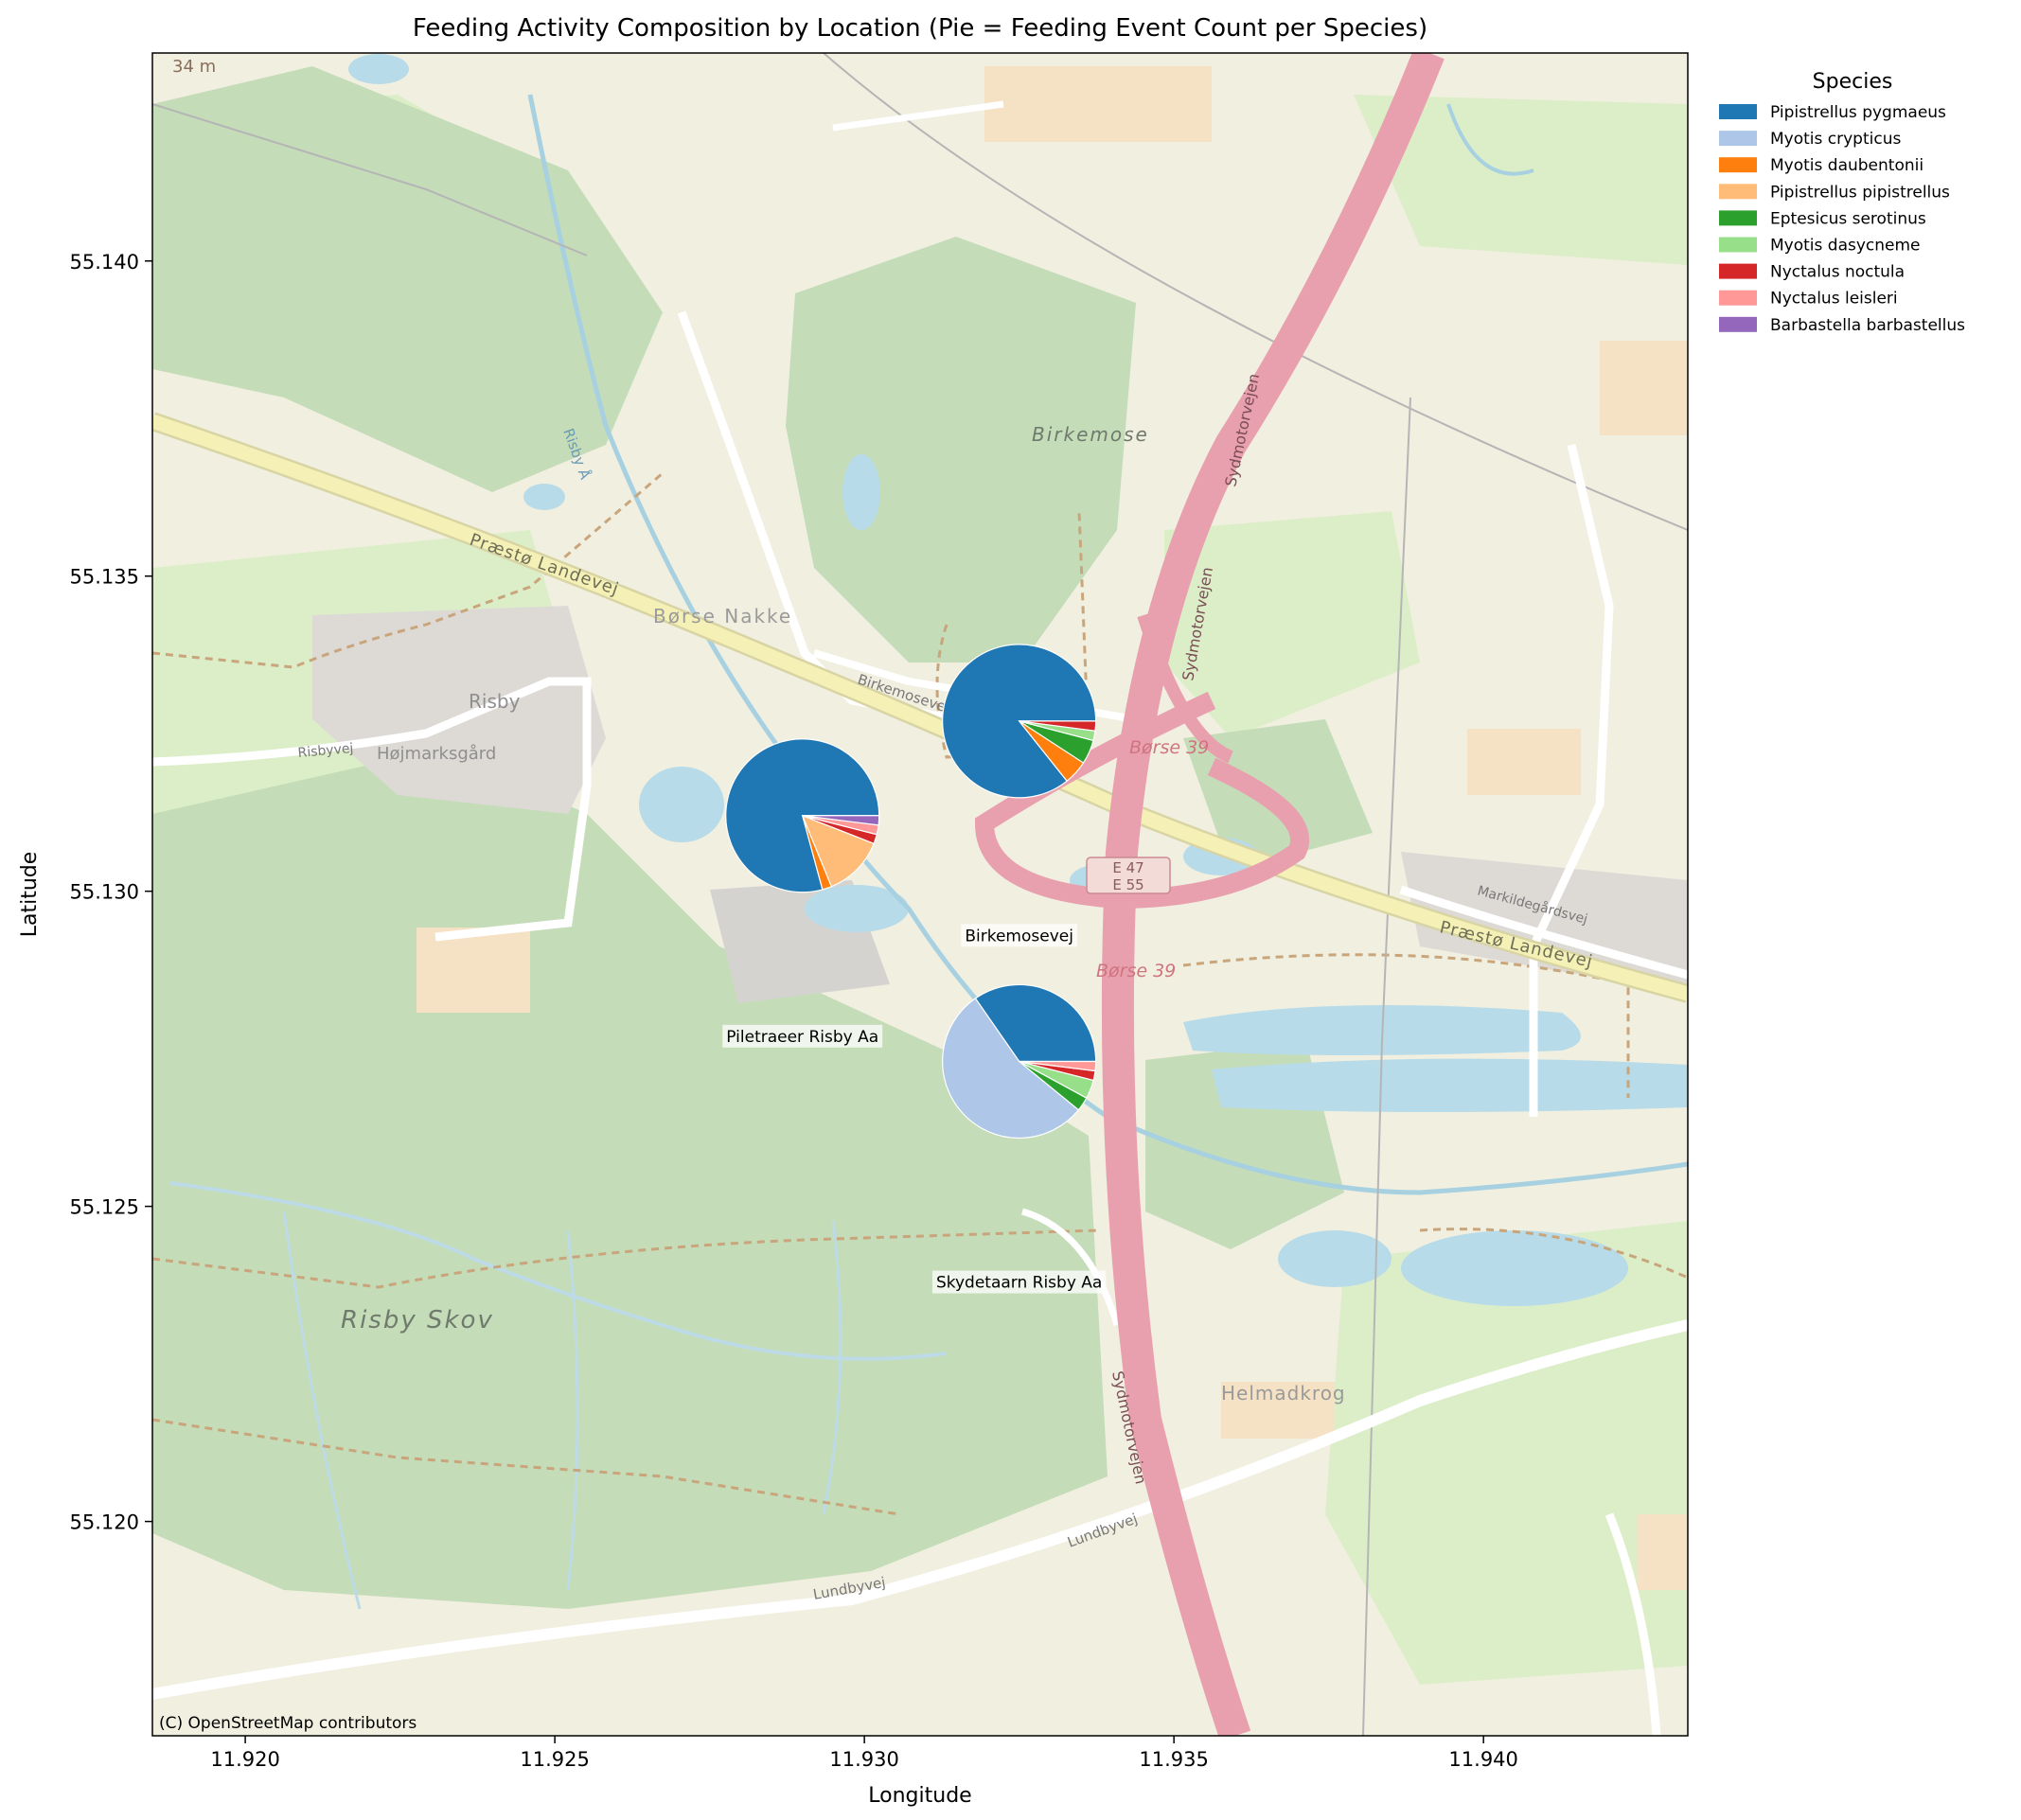 The width and height of the screenshot is (2021, 1820). I want to click on legend-label: Myotis dasycneme, so click(1846, 246).